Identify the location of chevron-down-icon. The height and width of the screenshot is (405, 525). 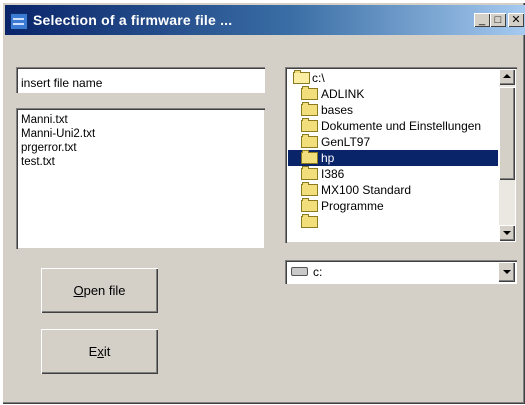
(507, 272).